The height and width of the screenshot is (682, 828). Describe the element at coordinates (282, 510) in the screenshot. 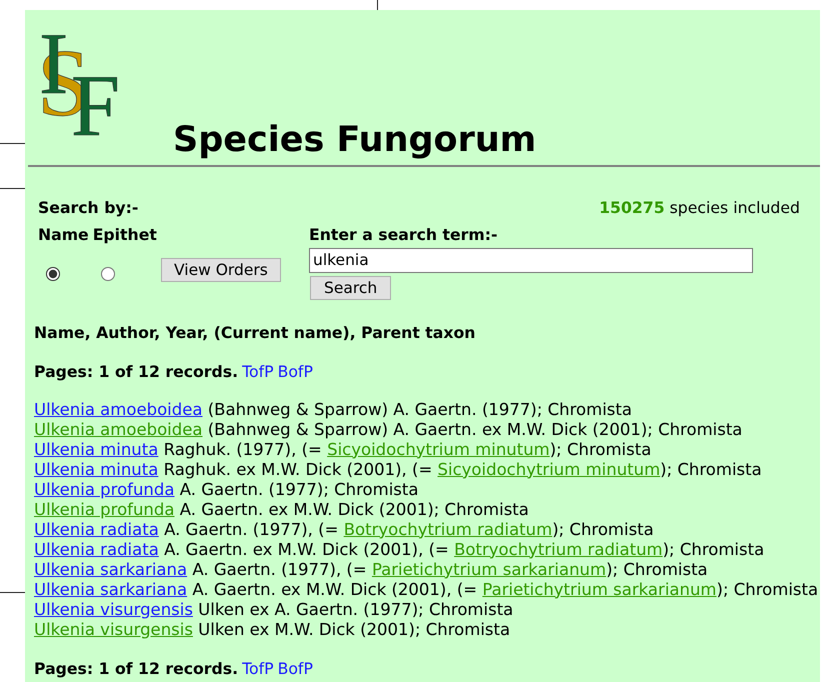

I see `record-line: Ulkenia profunda A. Gaertn. ex M.W. Dick (2001); Chromista` at that location.